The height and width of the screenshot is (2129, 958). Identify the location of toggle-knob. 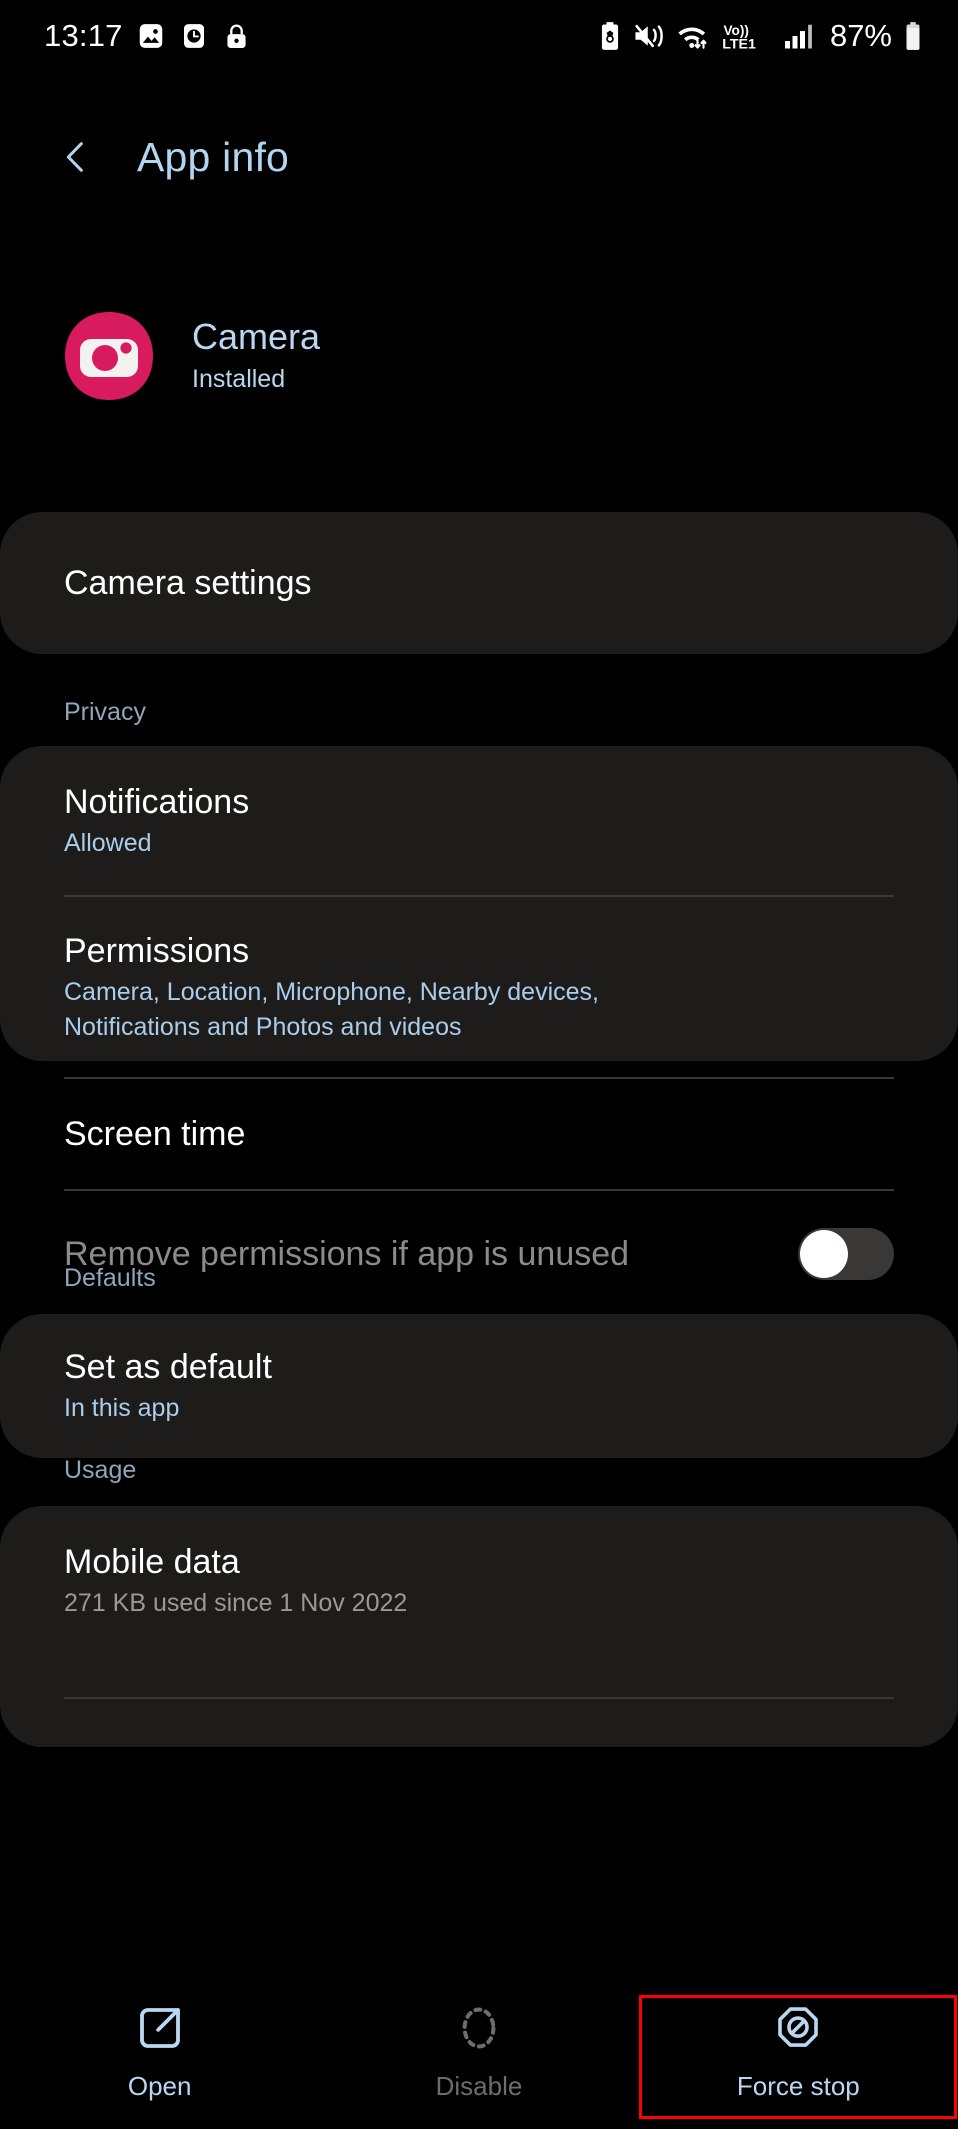
(824, 1254).